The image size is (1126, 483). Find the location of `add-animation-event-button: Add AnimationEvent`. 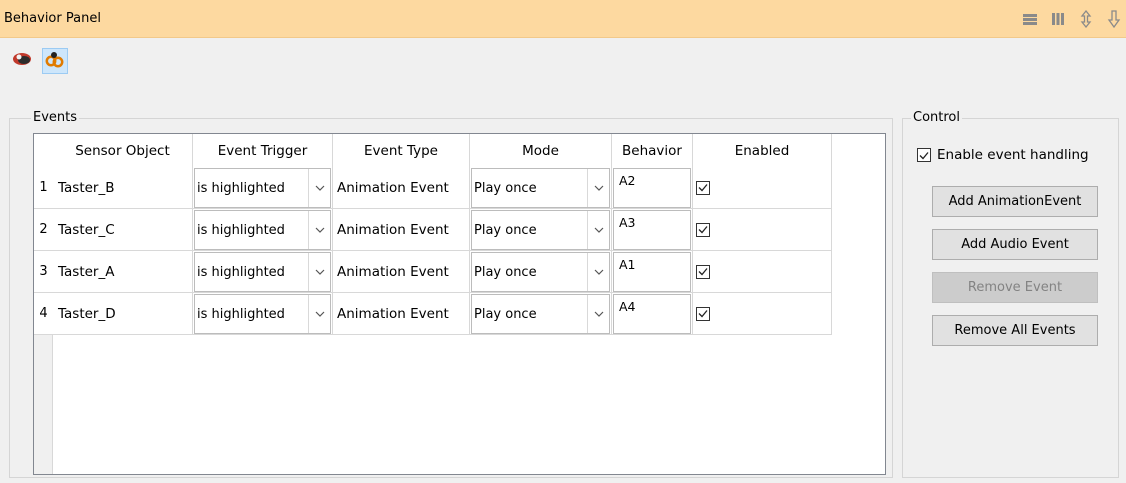

add-animation-event-button: Add AnimationEvent is located at coordinates (1015, 201).